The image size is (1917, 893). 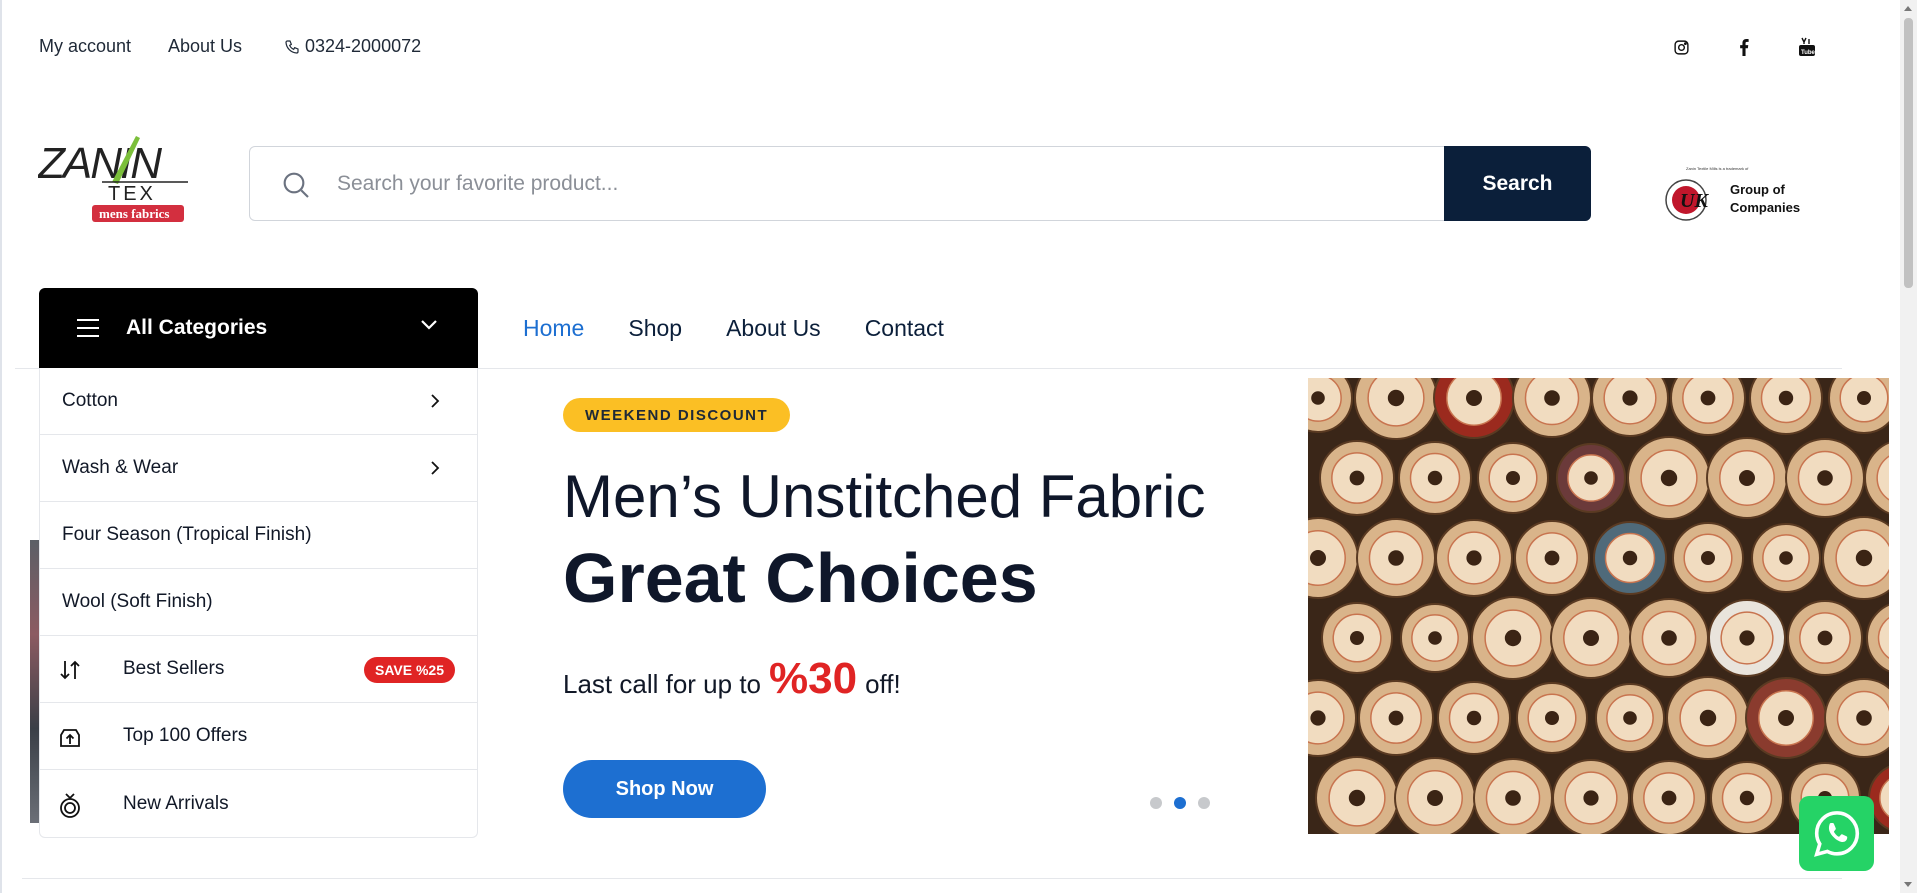 I want to click on scroll-up-arrow-icon, so click(x=1908, y=8).